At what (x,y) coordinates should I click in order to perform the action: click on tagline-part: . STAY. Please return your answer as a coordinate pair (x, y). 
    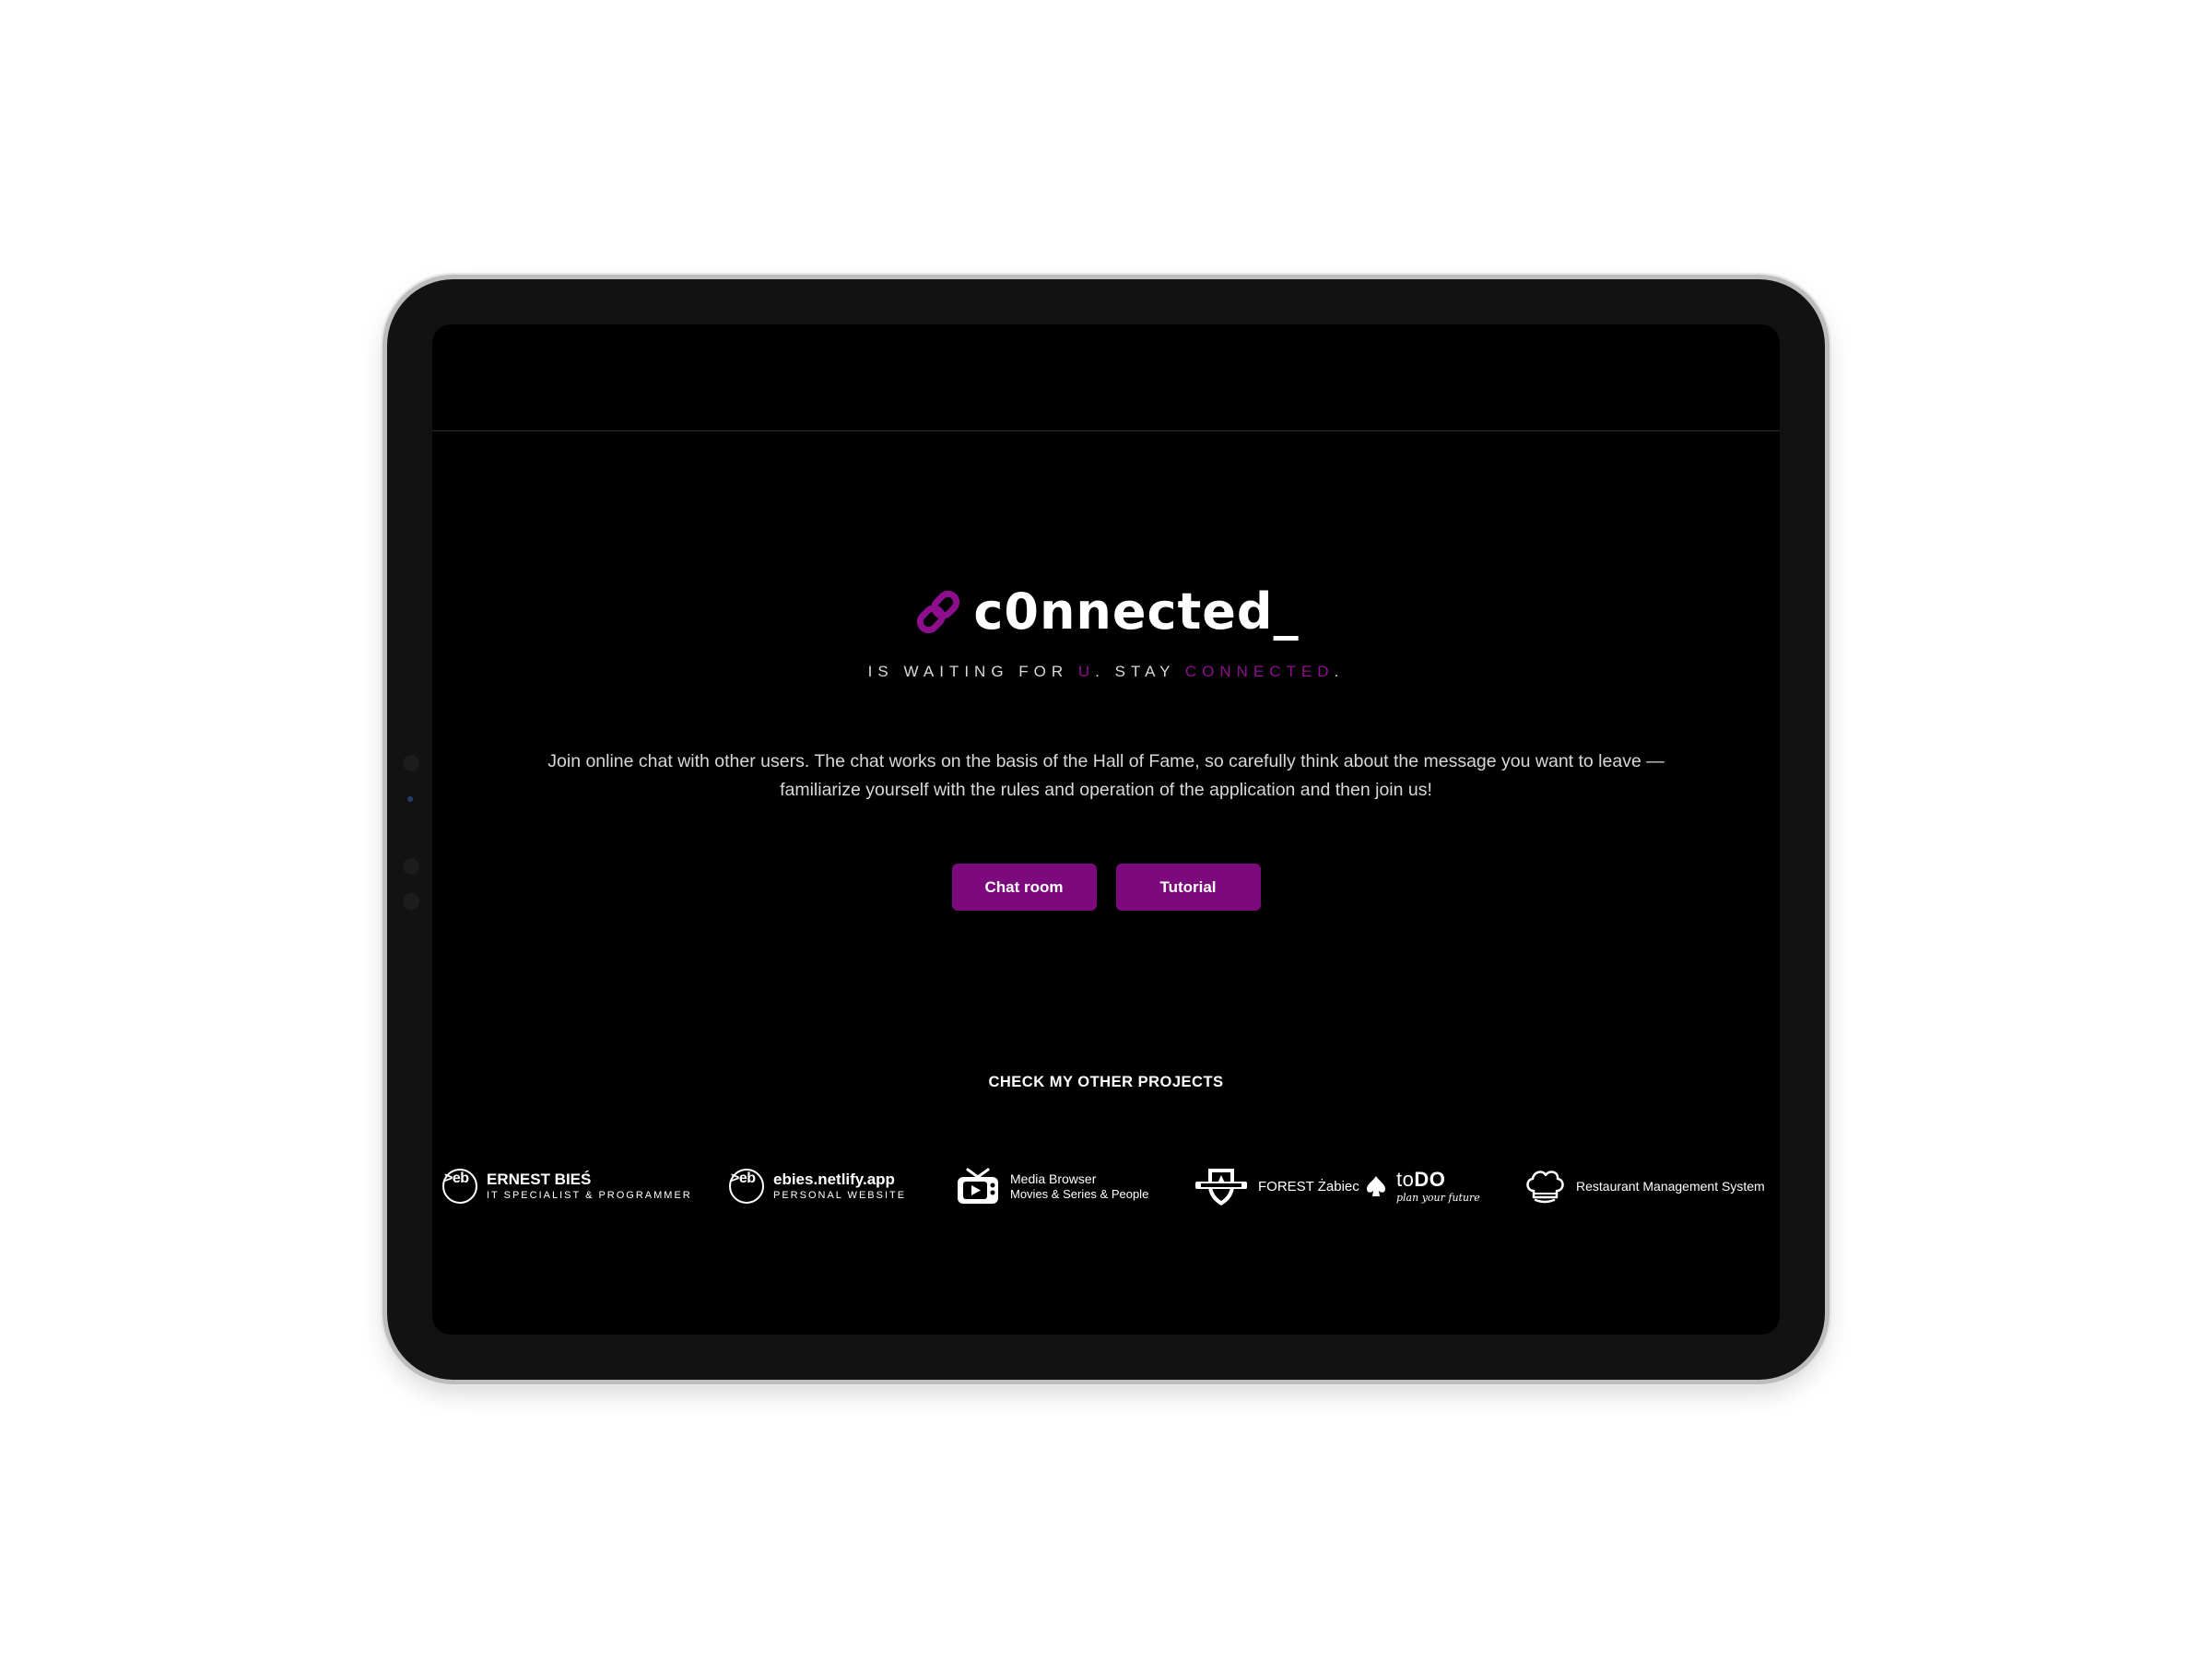
    Looking at the image, I should click on (1140, 671).